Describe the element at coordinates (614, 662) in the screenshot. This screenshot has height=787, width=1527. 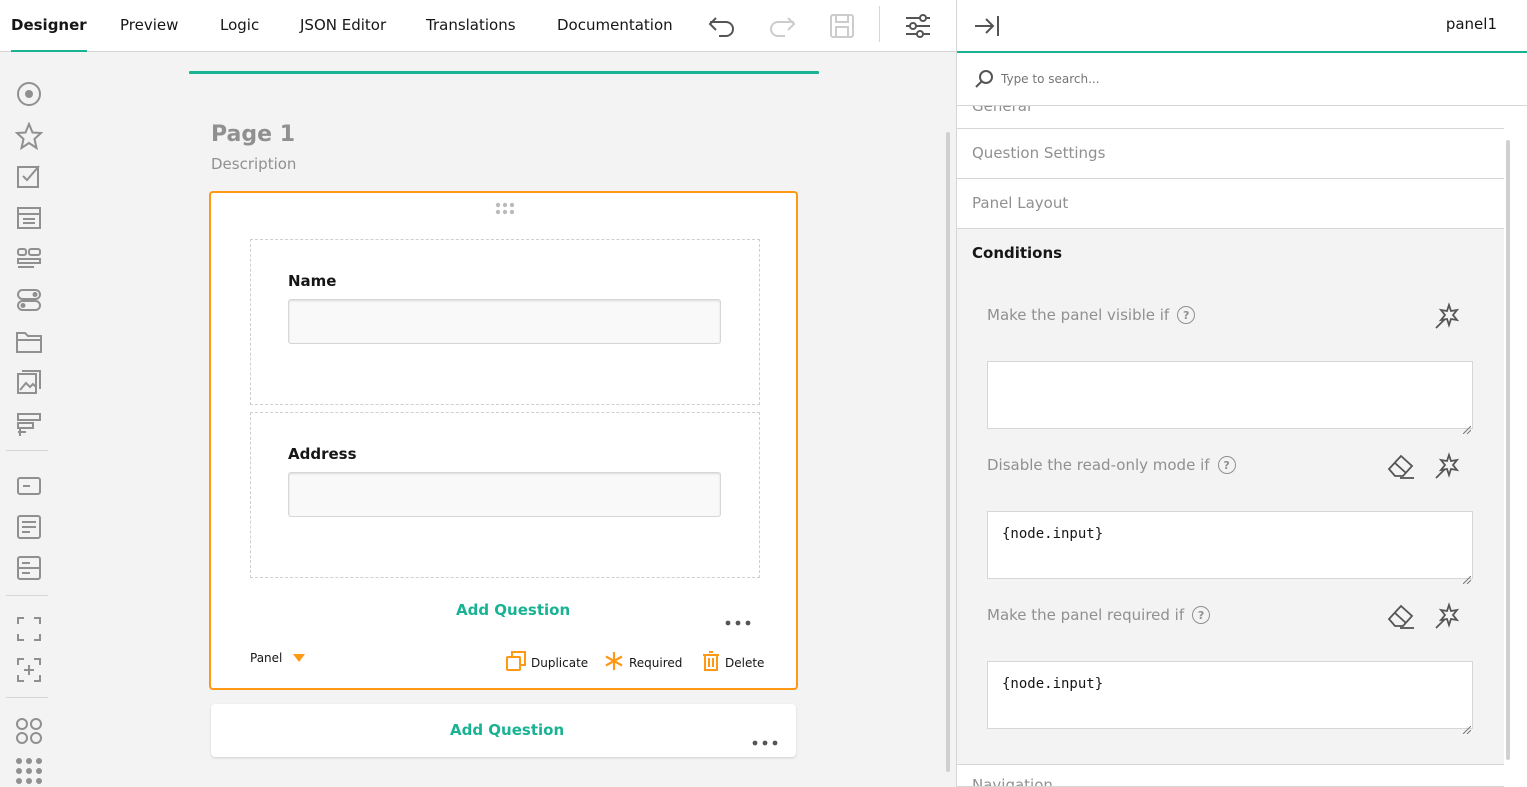
I see `asterisk-icon` at that location.